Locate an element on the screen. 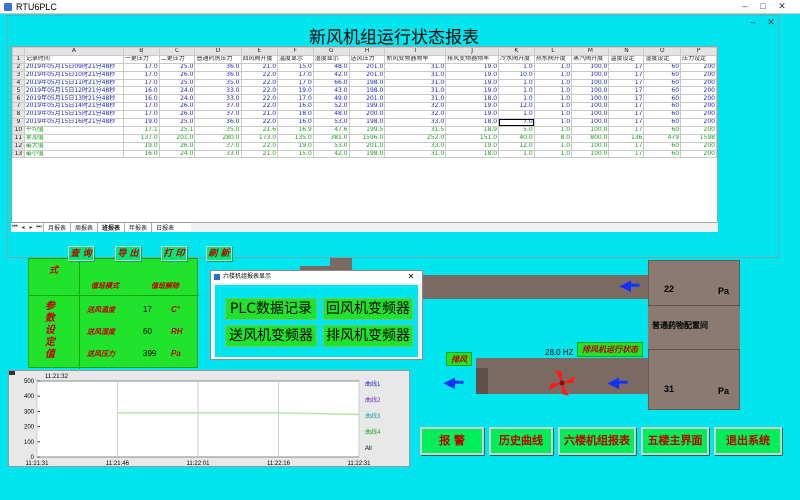 The height and width of the screenshot is (500, 800). floor6-report-button: 六楼机组报表 is located at coordinates (597, 441).